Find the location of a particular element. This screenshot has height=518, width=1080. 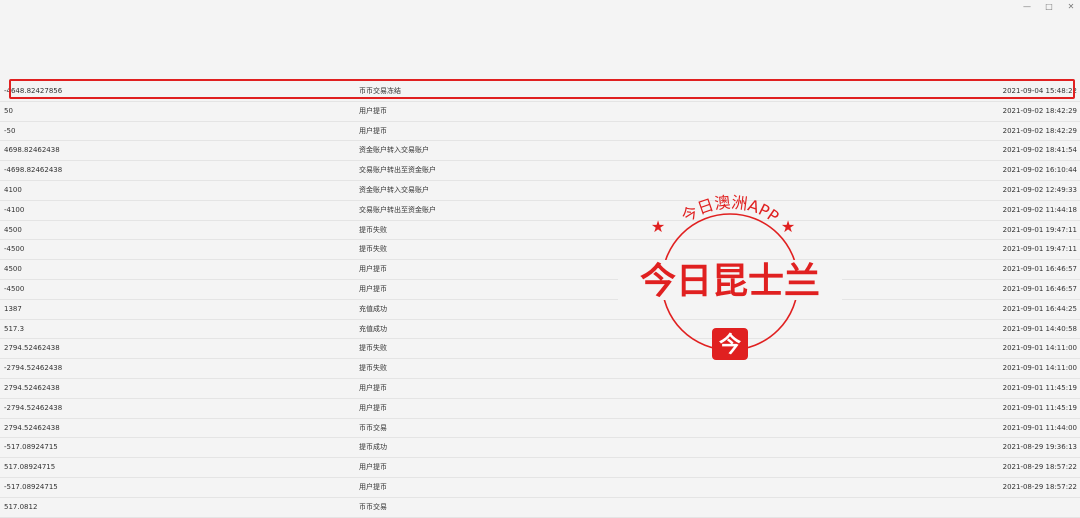

time-cell: 2021-08-29 19:36:13 is located at coordinates (1039, 447).